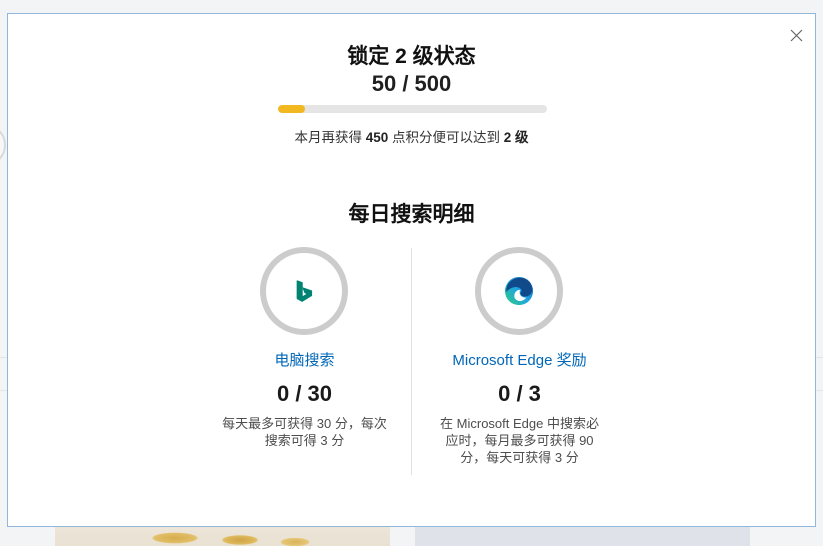 The height and width of the screenshot is (546, 823). Describe the element at coordinates (796, 35) in the screenshot. I see `close-icon` at that location.